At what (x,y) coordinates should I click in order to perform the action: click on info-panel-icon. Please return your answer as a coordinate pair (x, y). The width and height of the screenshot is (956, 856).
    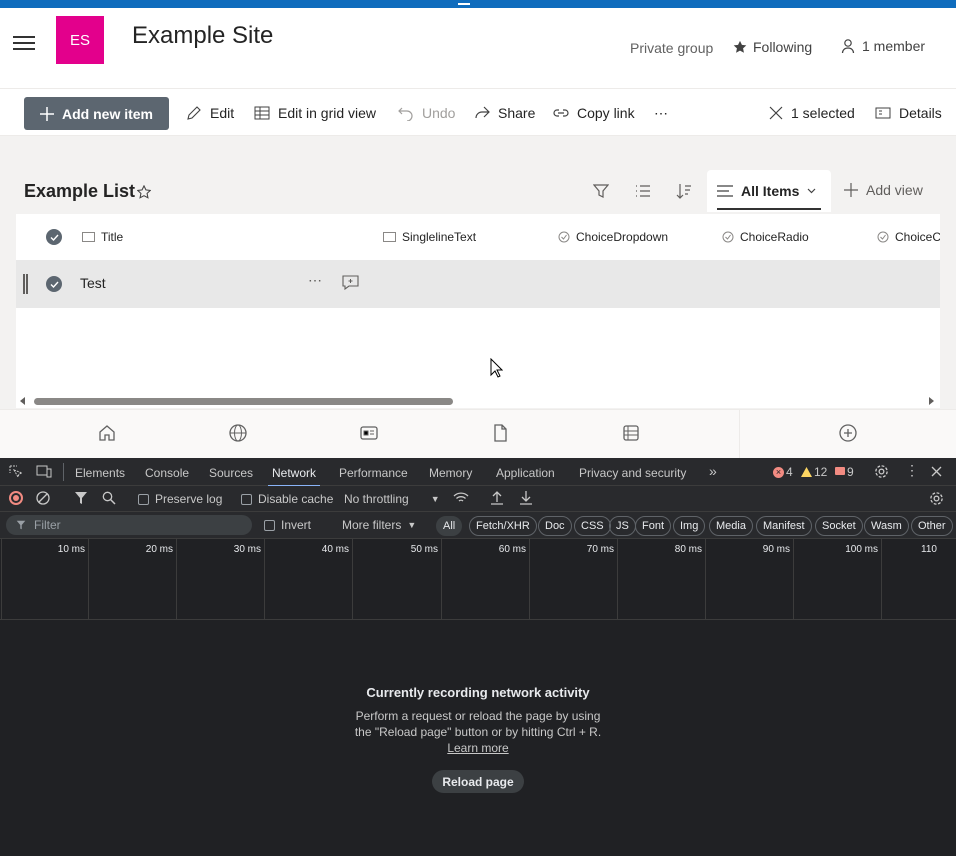
    Looking at the image, I should click on (883, 113).